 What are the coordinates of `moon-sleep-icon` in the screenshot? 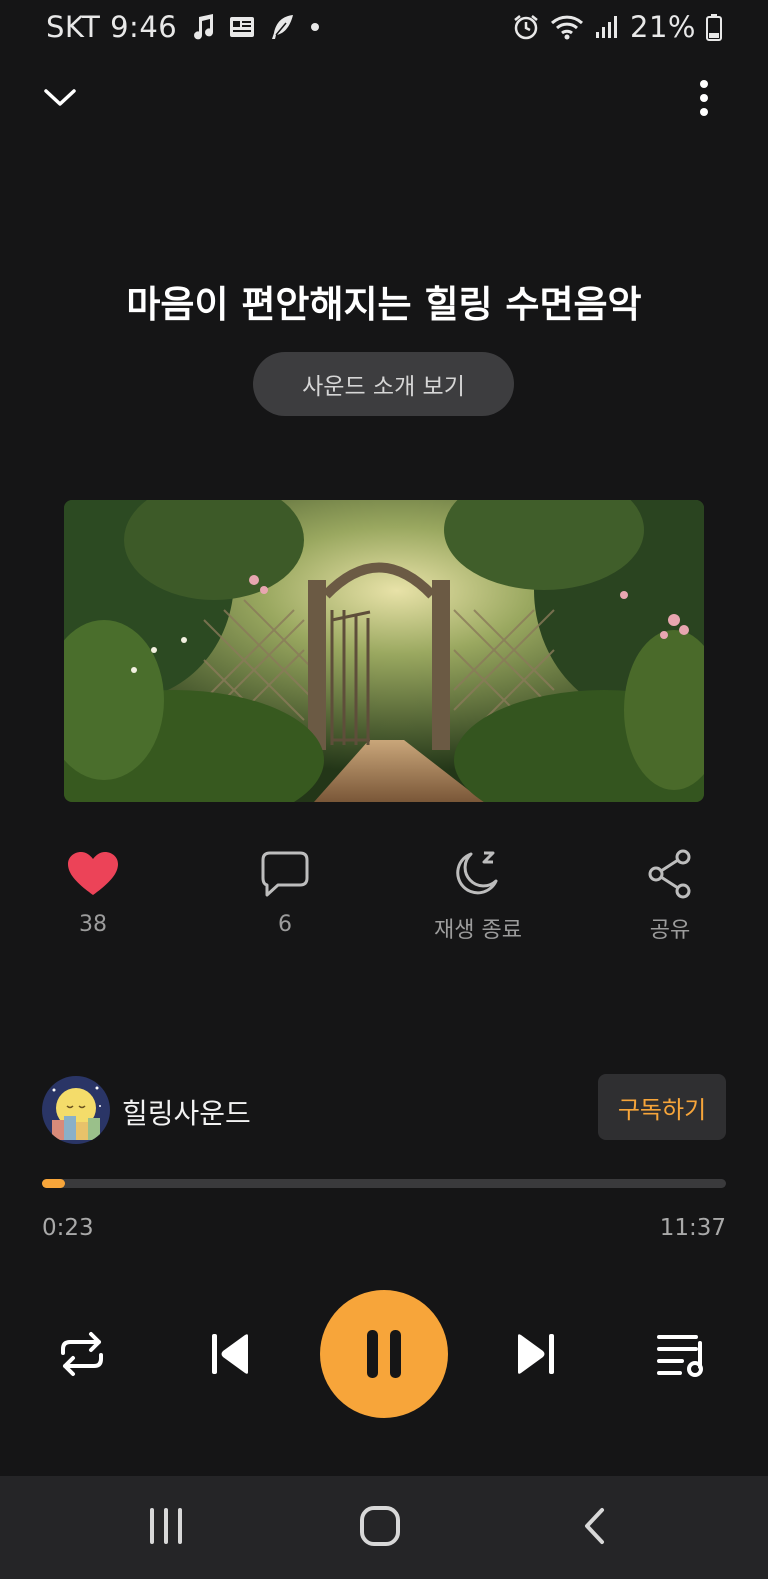 It's located at (477, 873).